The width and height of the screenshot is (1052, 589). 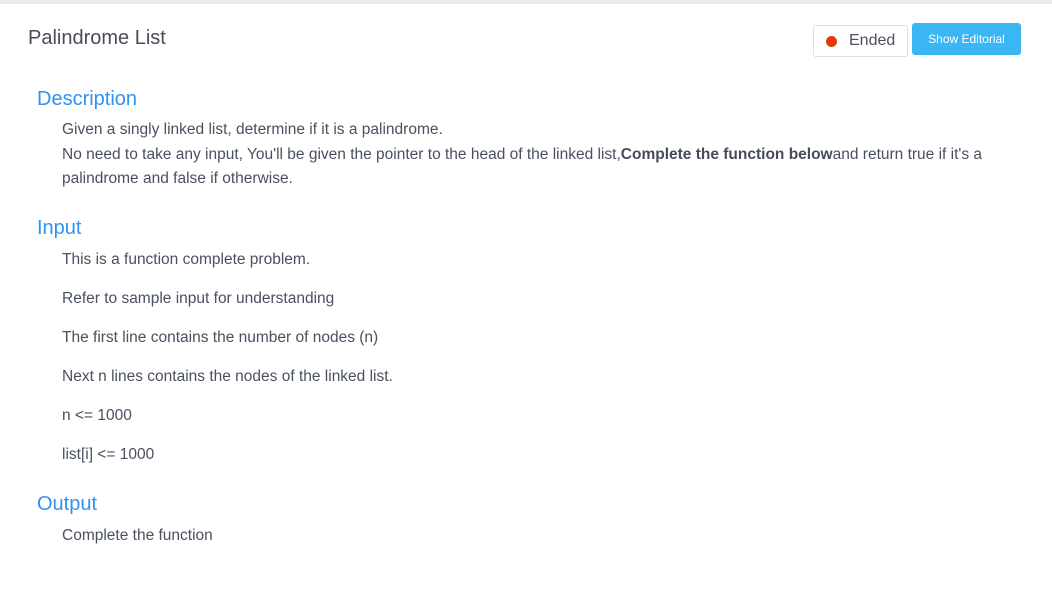 I want to click on input-line: This is a function complete problem., so click(x=186, y=259).